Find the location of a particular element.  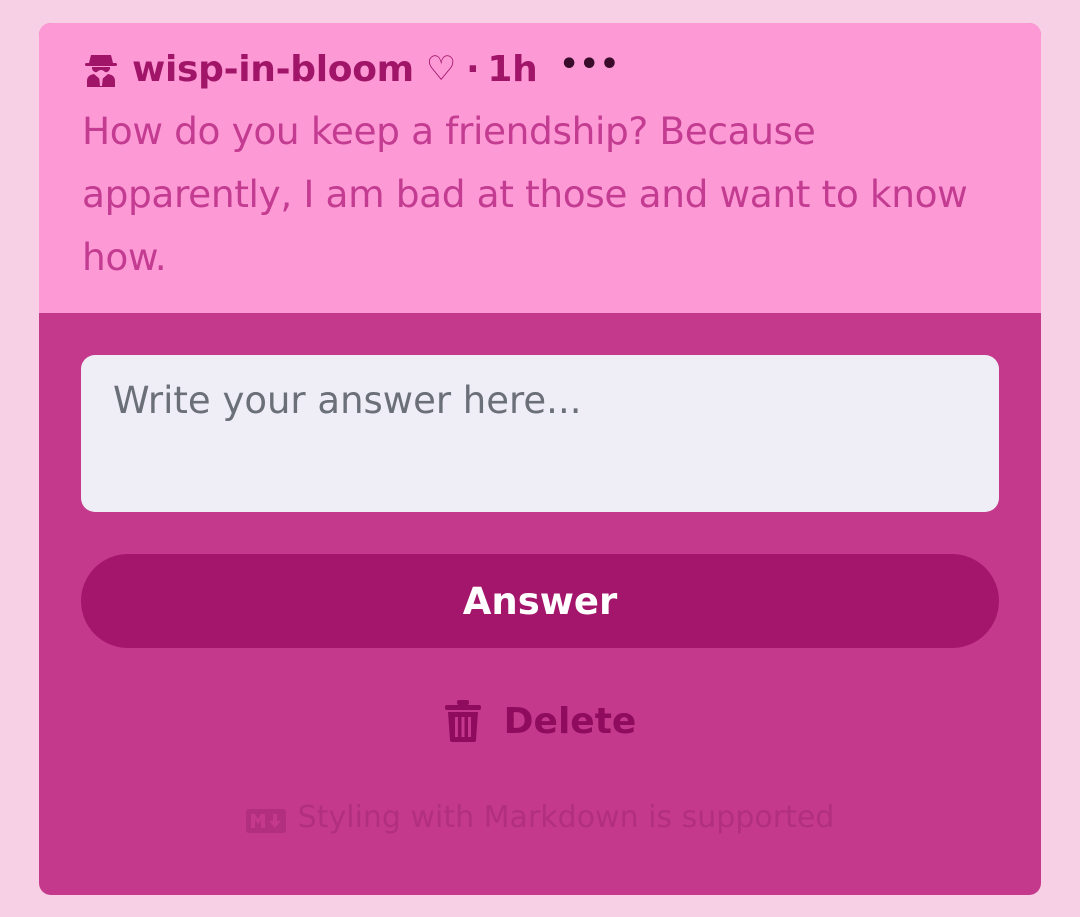

markdown-note: Styling with Markdown is supported is located at coordinates (540, 817).